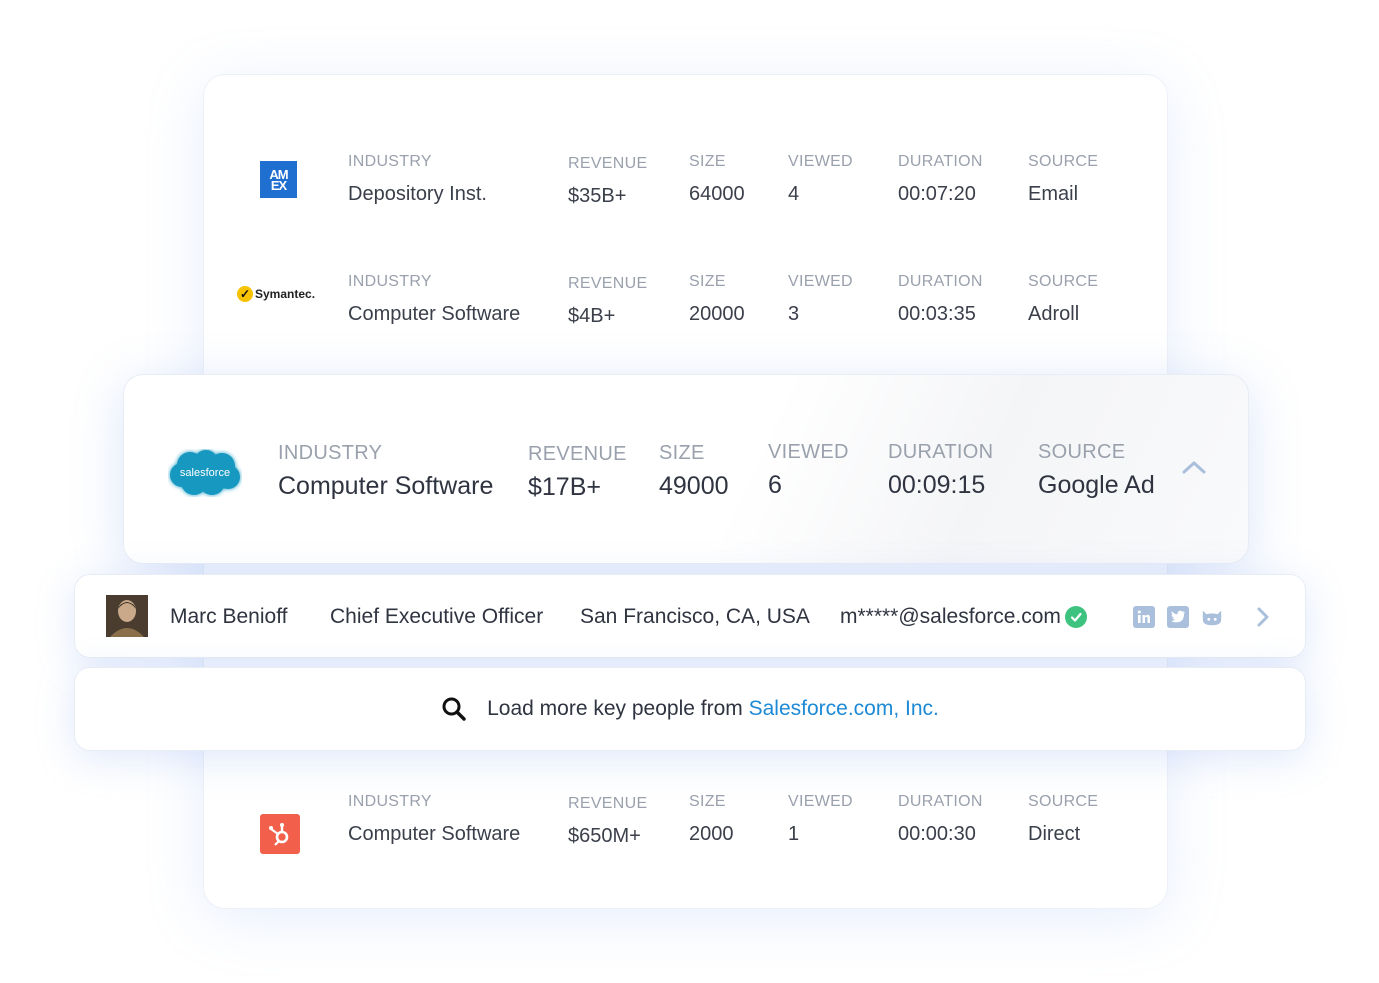  What do you see at coordinates (937, 194) in the screenshot?
I see `duration-value: 00:07:20` at bounding box center [937, 194].